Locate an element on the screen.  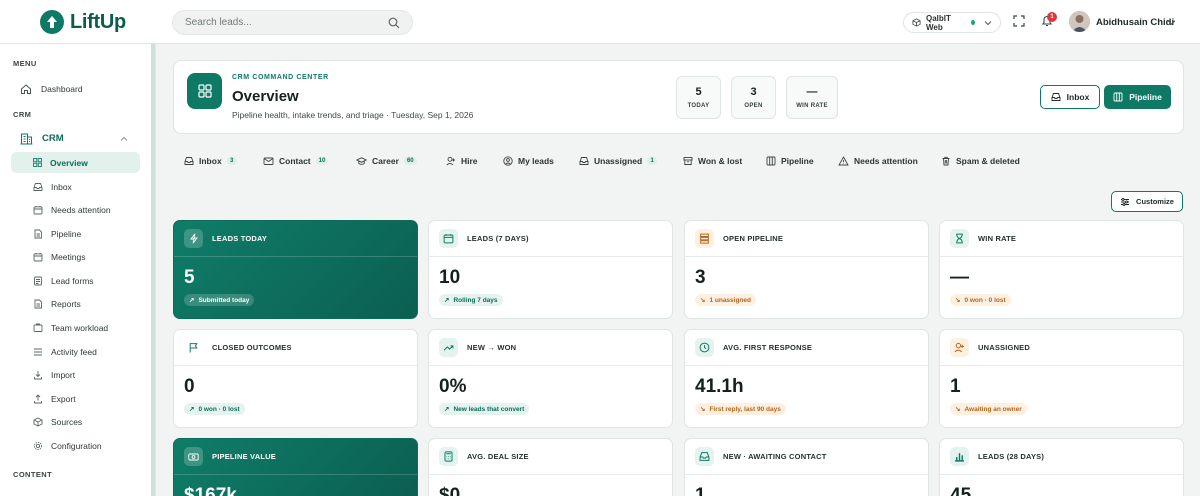
bolt-icon is located at coordinates (193, 238).